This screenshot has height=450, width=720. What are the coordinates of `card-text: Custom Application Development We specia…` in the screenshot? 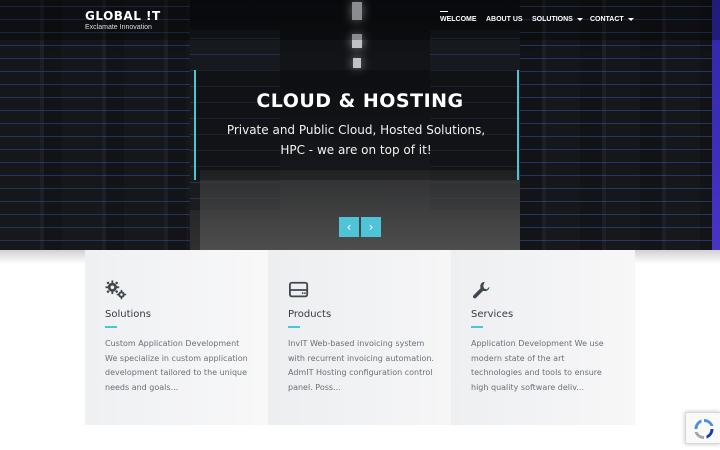 It's located at (176, 365).